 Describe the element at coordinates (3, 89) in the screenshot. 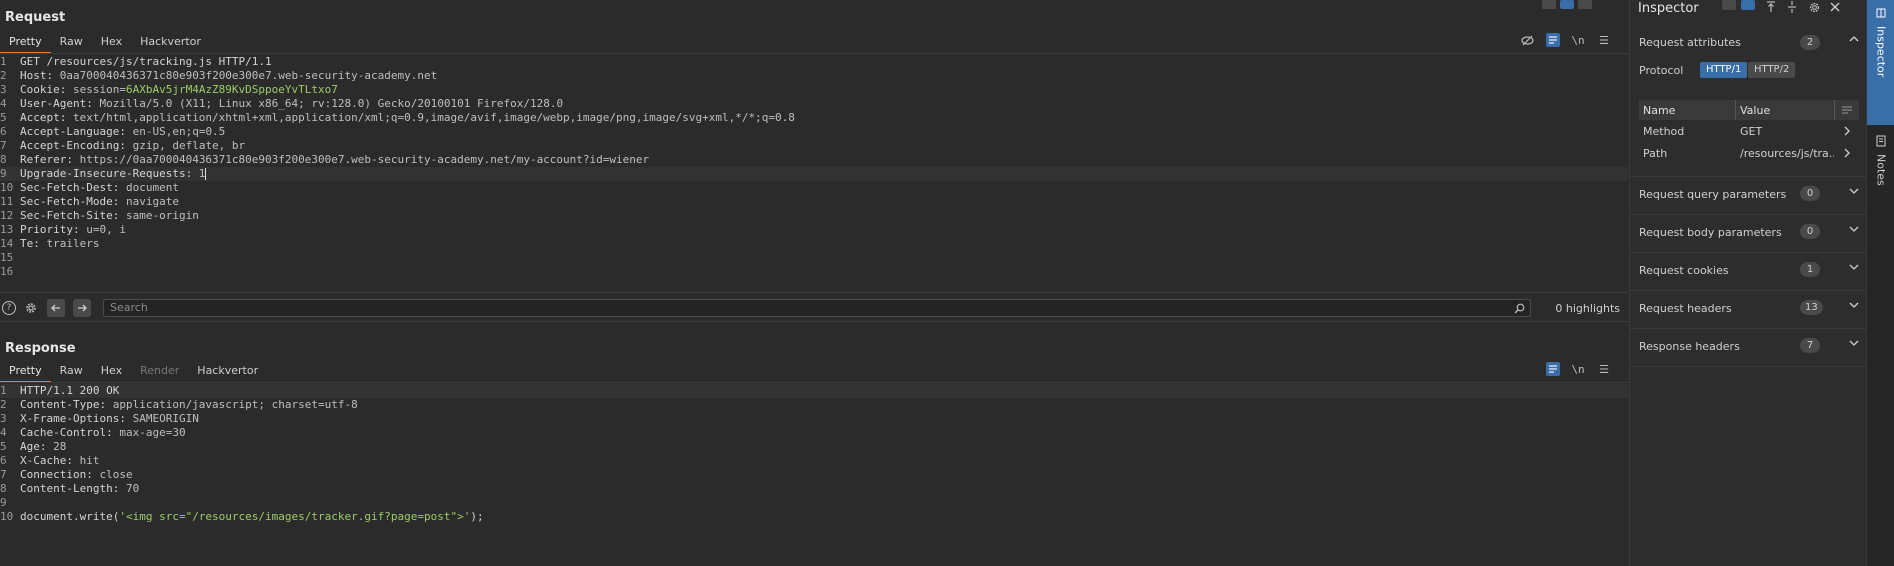

I see `line-number: 3` at that location.